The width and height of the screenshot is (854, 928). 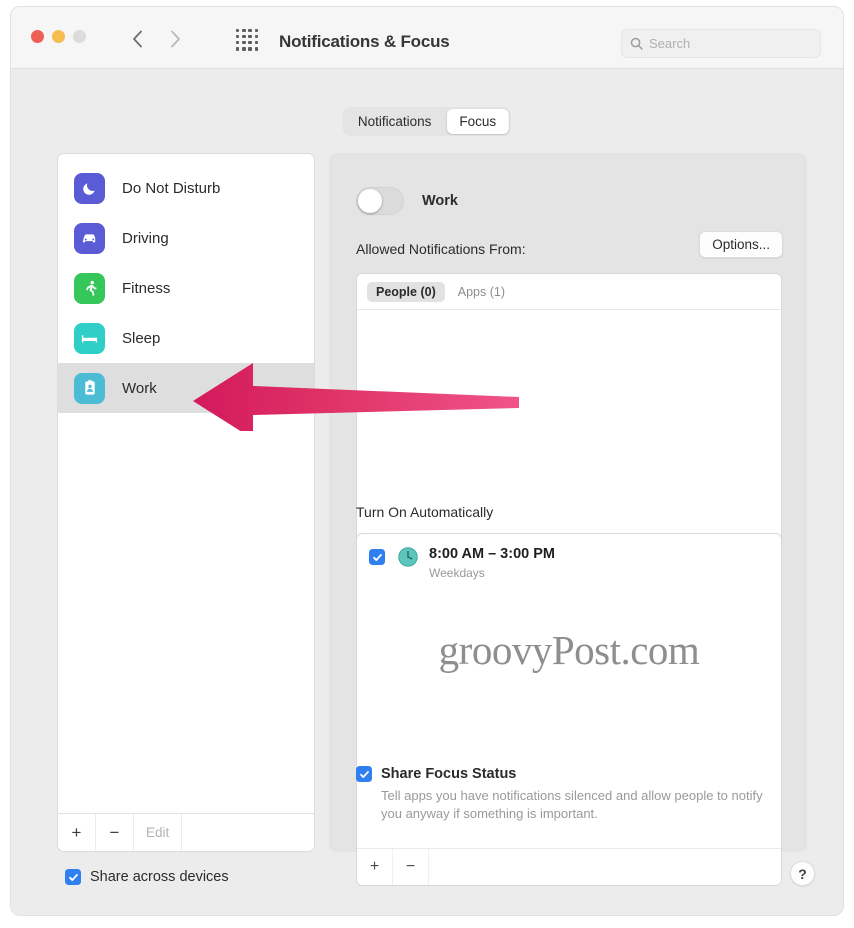 What do you see at coordinates (377, 557) in the screenshot?
I see `schedule-checkbox` at bounding box center [377, 557].